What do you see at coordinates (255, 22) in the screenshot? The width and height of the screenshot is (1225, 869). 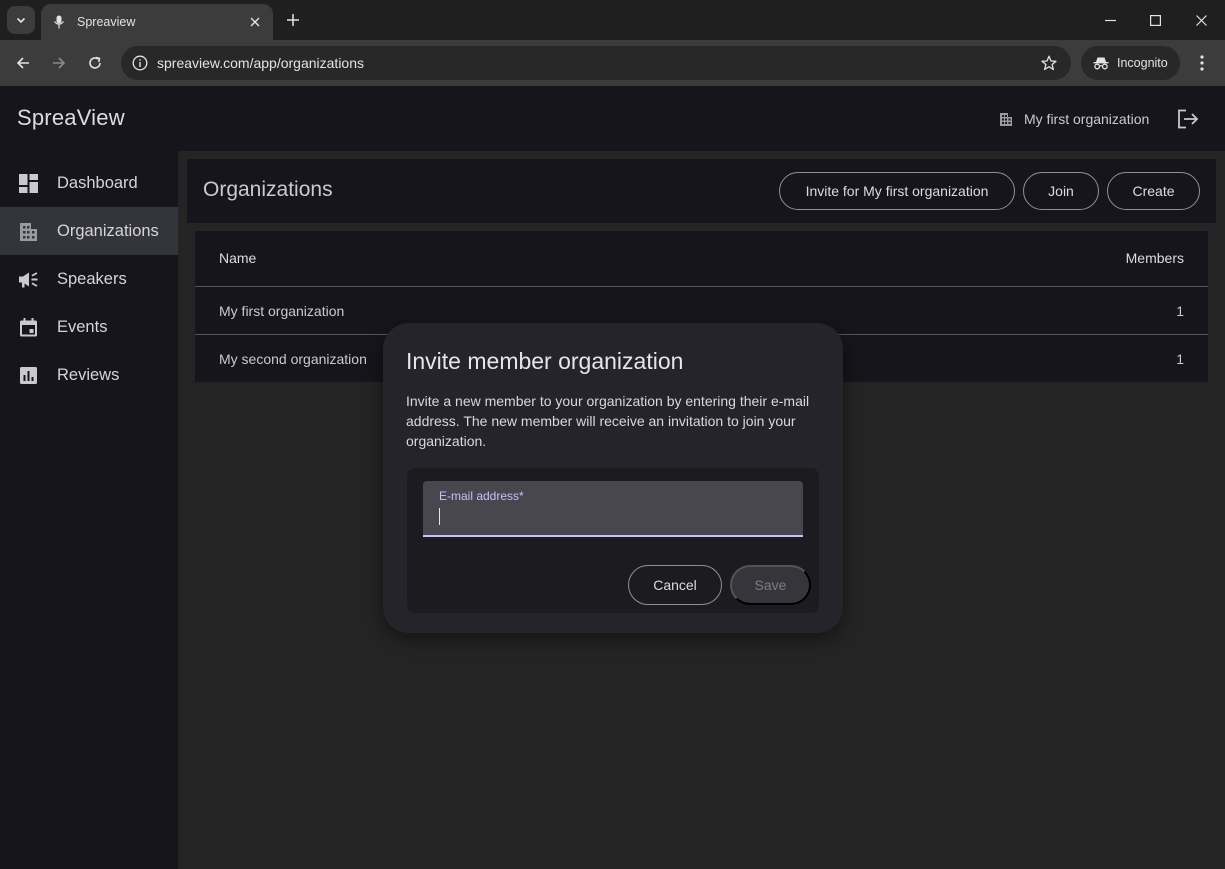 I see `close-tab-icon` at bounding box center [255, 22].